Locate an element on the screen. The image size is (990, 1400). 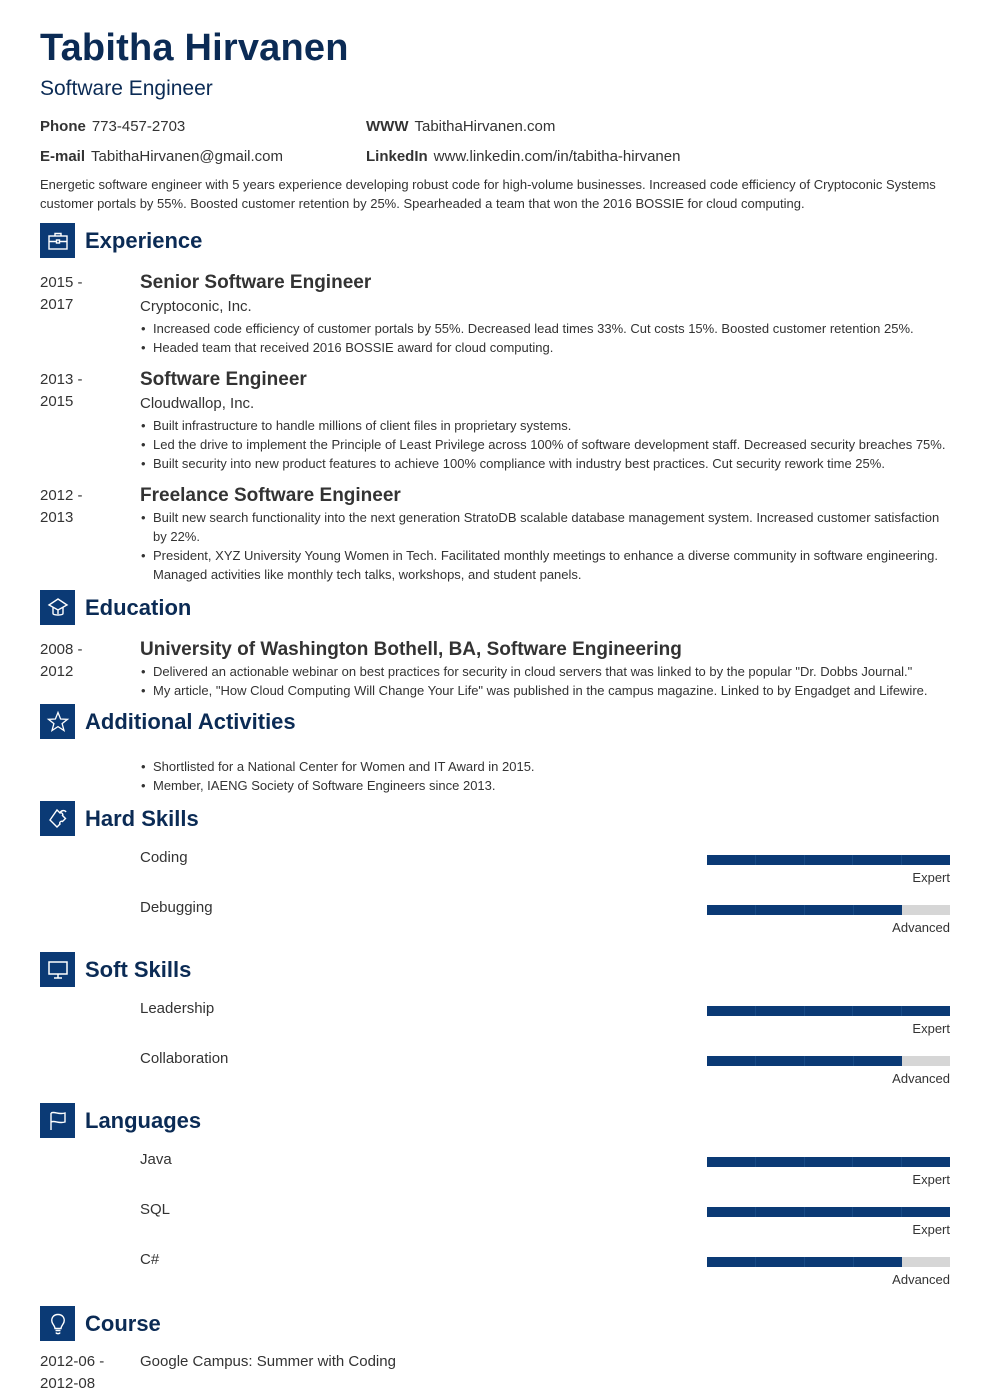
skill-row: Coding Expert is located at coordinates (495, 873).